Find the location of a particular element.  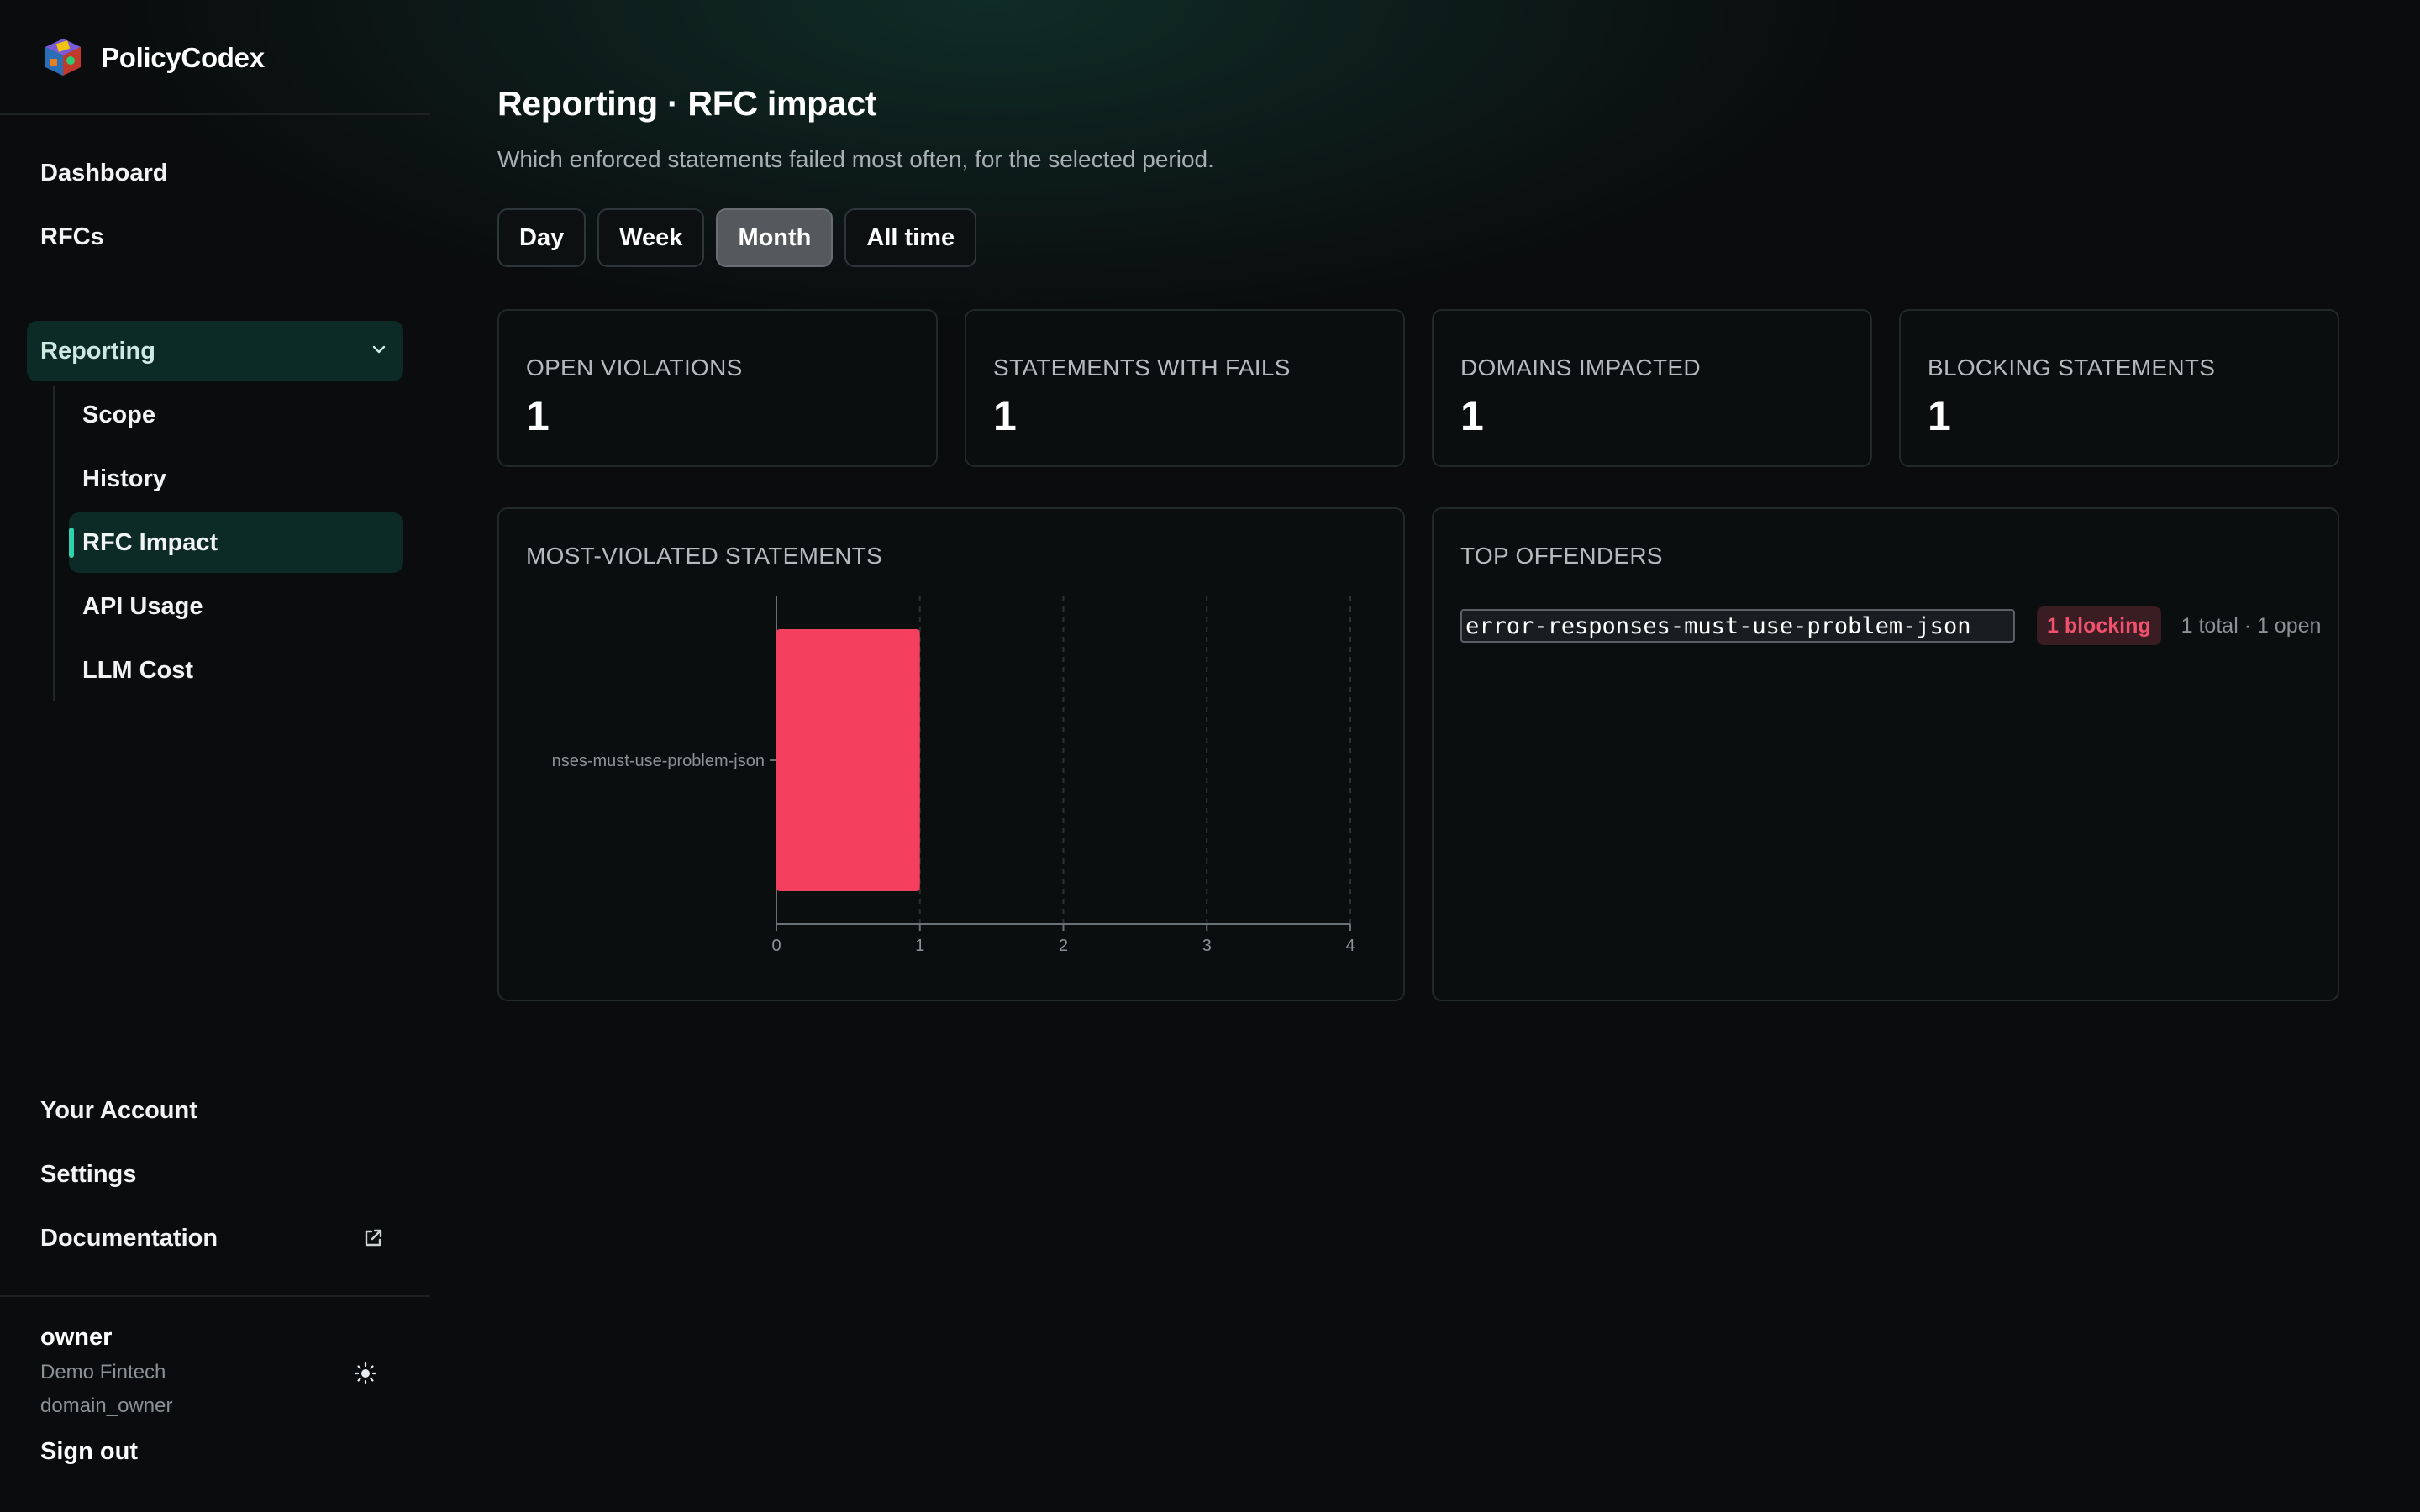

kpi-label: STATEMENTS WITH FAILS is located at coordinates (1142, 367).